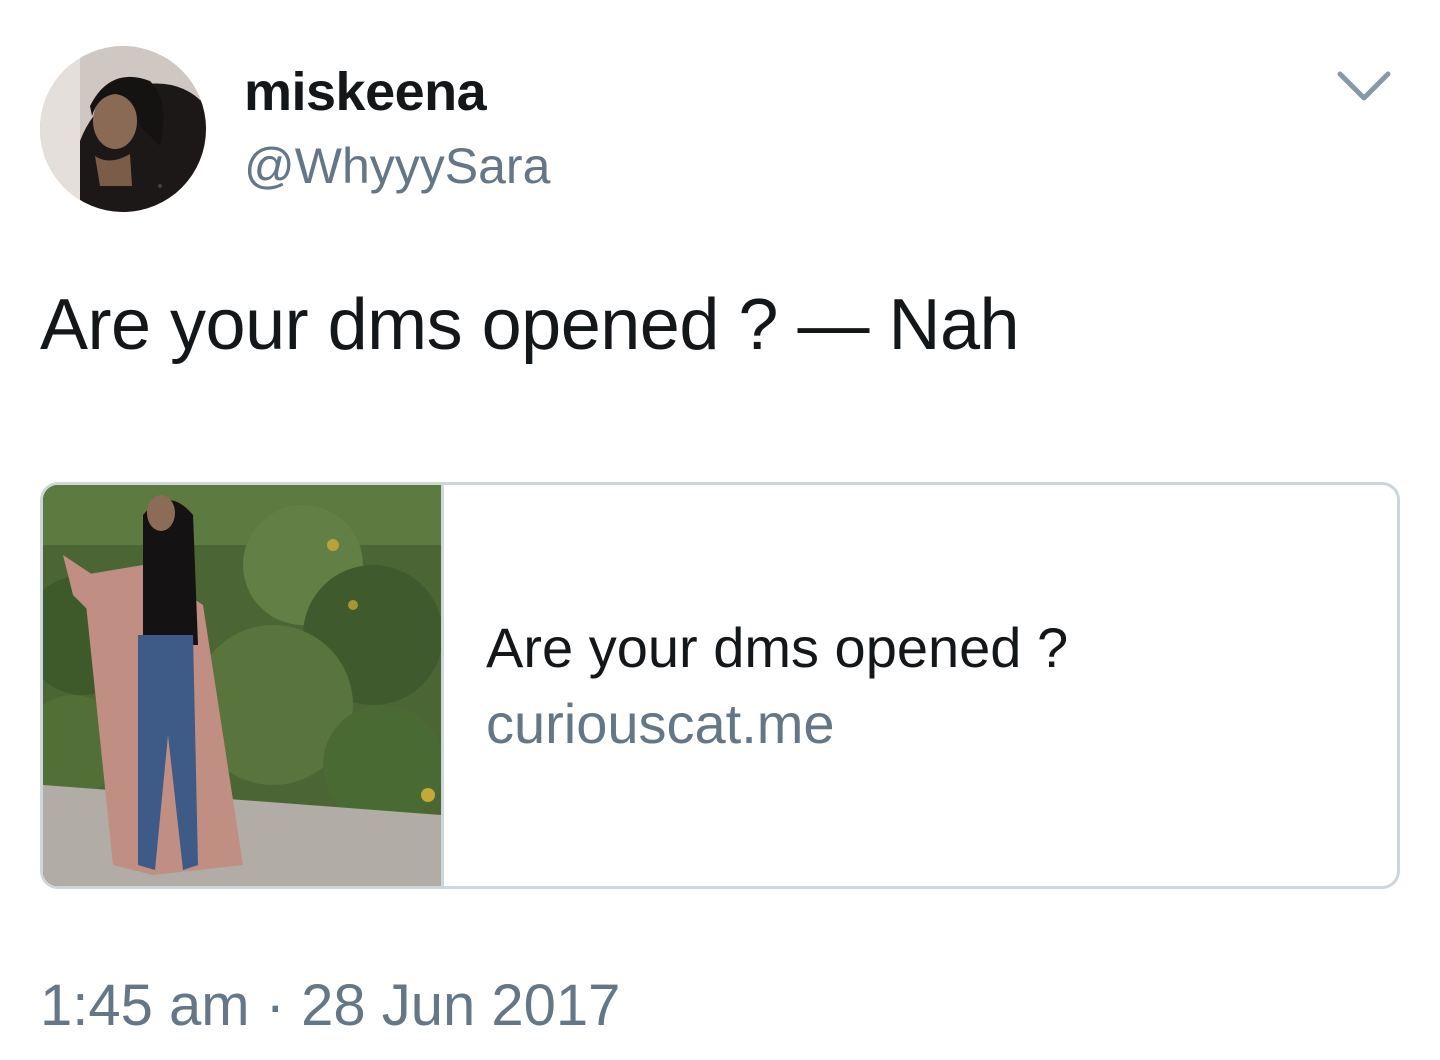  Describe the element at coordinates (330, 1006) in the screenshot. I see `tweet-timestamp: 1:45 am · 28 Jun 2017` at that location.